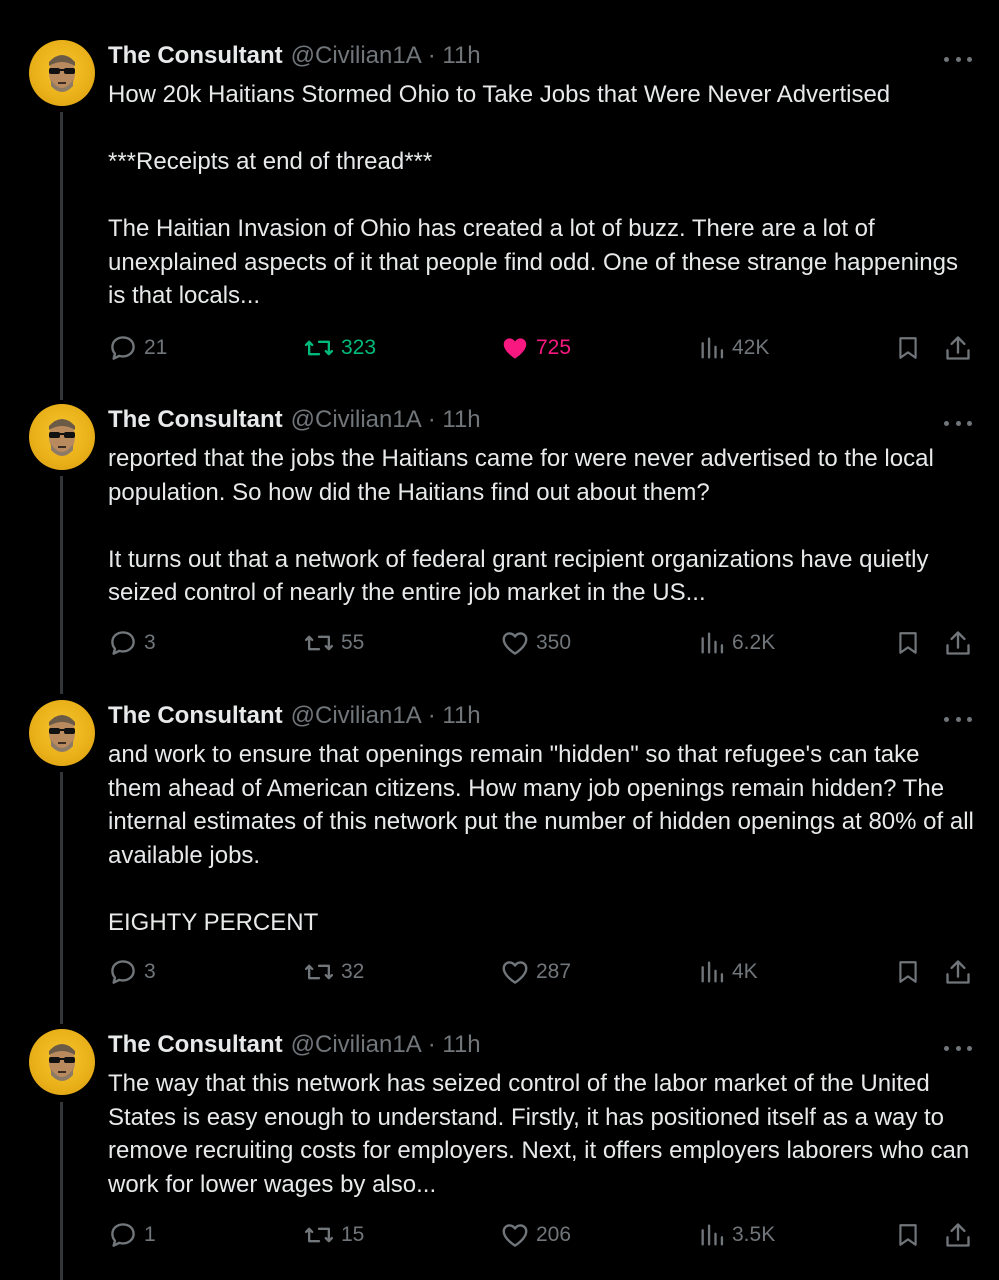 Image resolution: width=999 pixels, height=1280 pixels. What do you see at coordinates (754, 1234) in the screenshot?
I see `views-count: 3.5K` at bounding box center [754, 1234].